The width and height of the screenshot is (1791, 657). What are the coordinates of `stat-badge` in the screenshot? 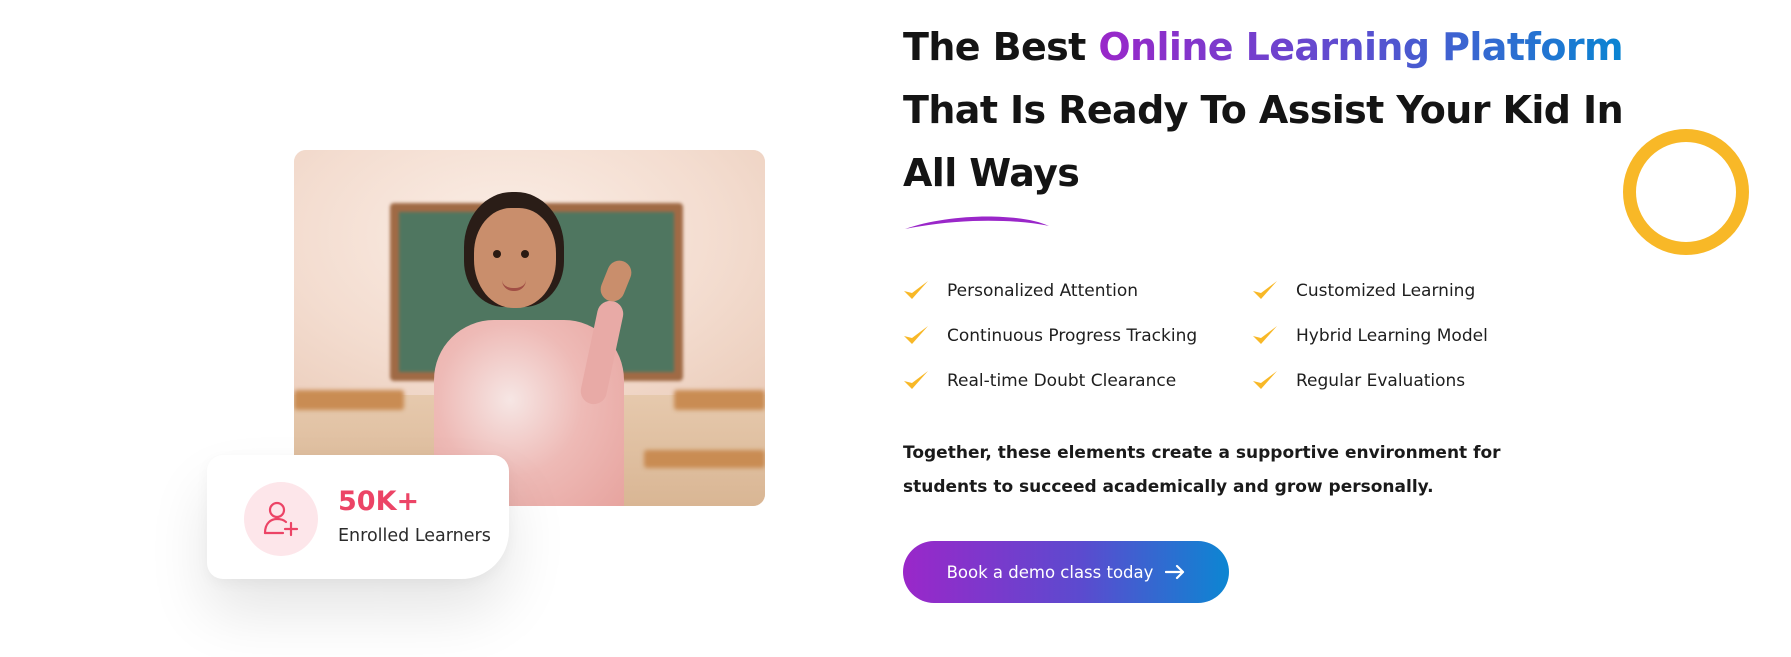 It's located at (281, 519).